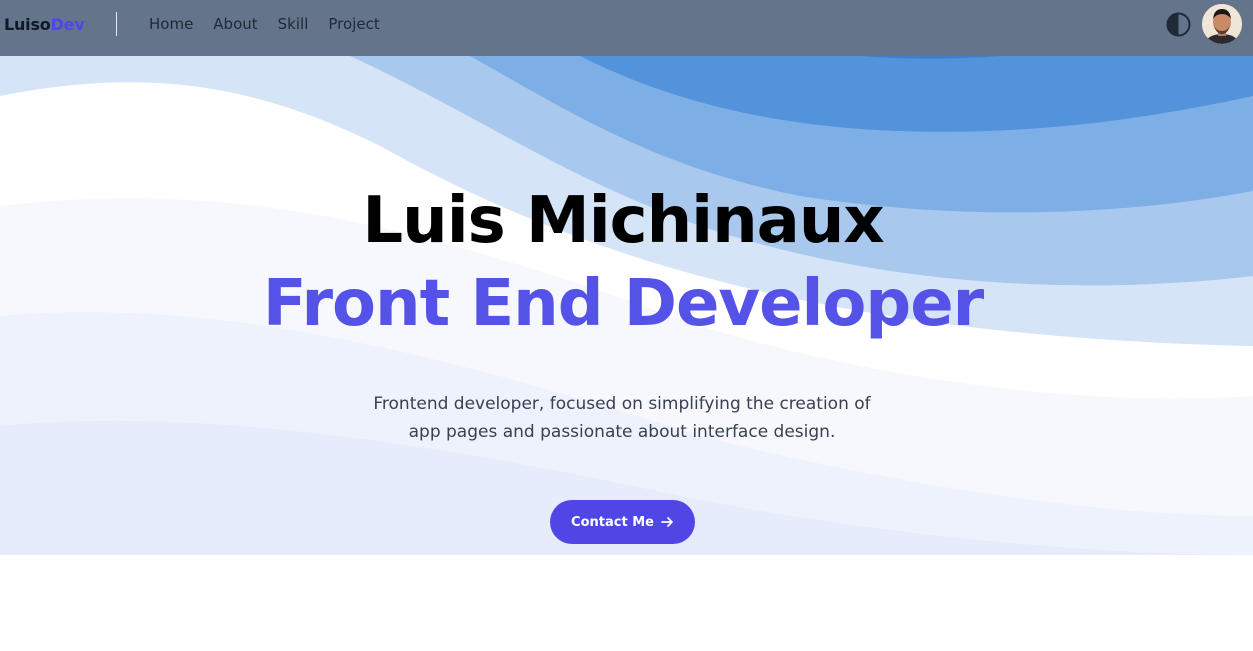  Describe the element at coordinates (623, 304) in the screenshot. I see `hero-role: Front End Developer` at that location.